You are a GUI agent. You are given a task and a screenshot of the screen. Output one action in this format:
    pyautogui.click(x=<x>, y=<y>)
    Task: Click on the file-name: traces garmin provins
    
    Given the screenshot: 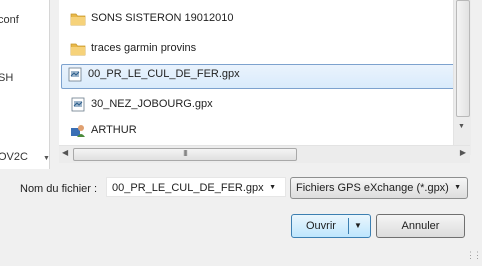 What is the action you would take?
    pyautogui.click(x=144, y=48)
    